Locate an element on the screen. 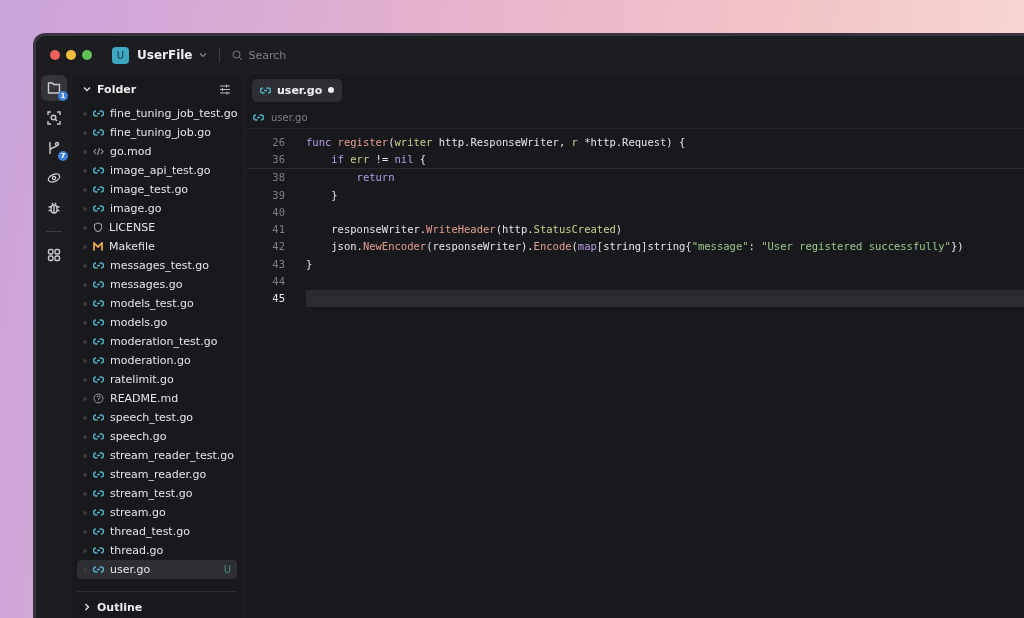  maximize-button is located at coordinates (87, 55).